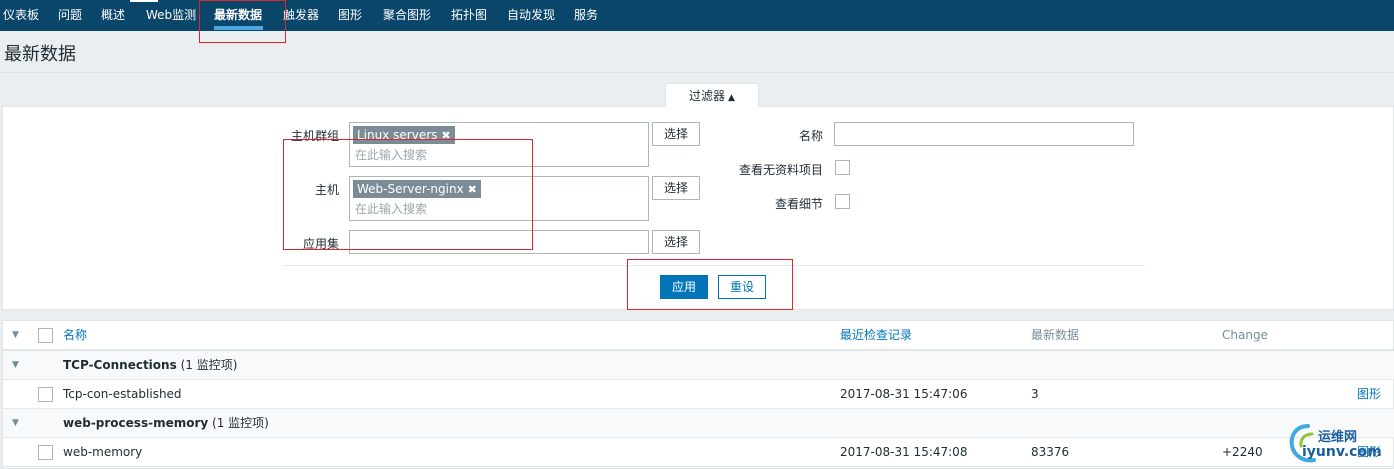 This screenshot has width=1394, height=469. What do you see at coordinates (1055, 335) in the screenshot?
I see `column-header-last-value: 最新数据` at bounding box center [1055, 335].